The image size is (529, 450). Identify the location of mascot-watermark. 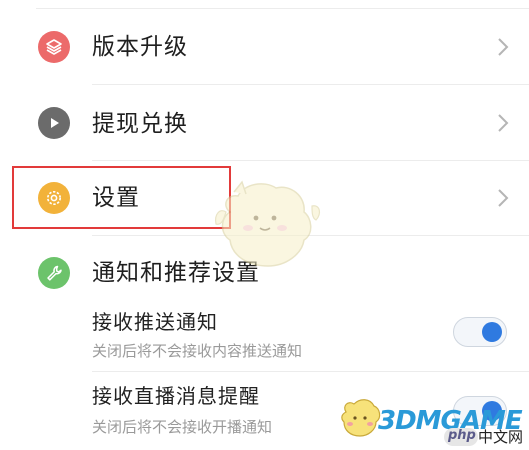
(268, 223).